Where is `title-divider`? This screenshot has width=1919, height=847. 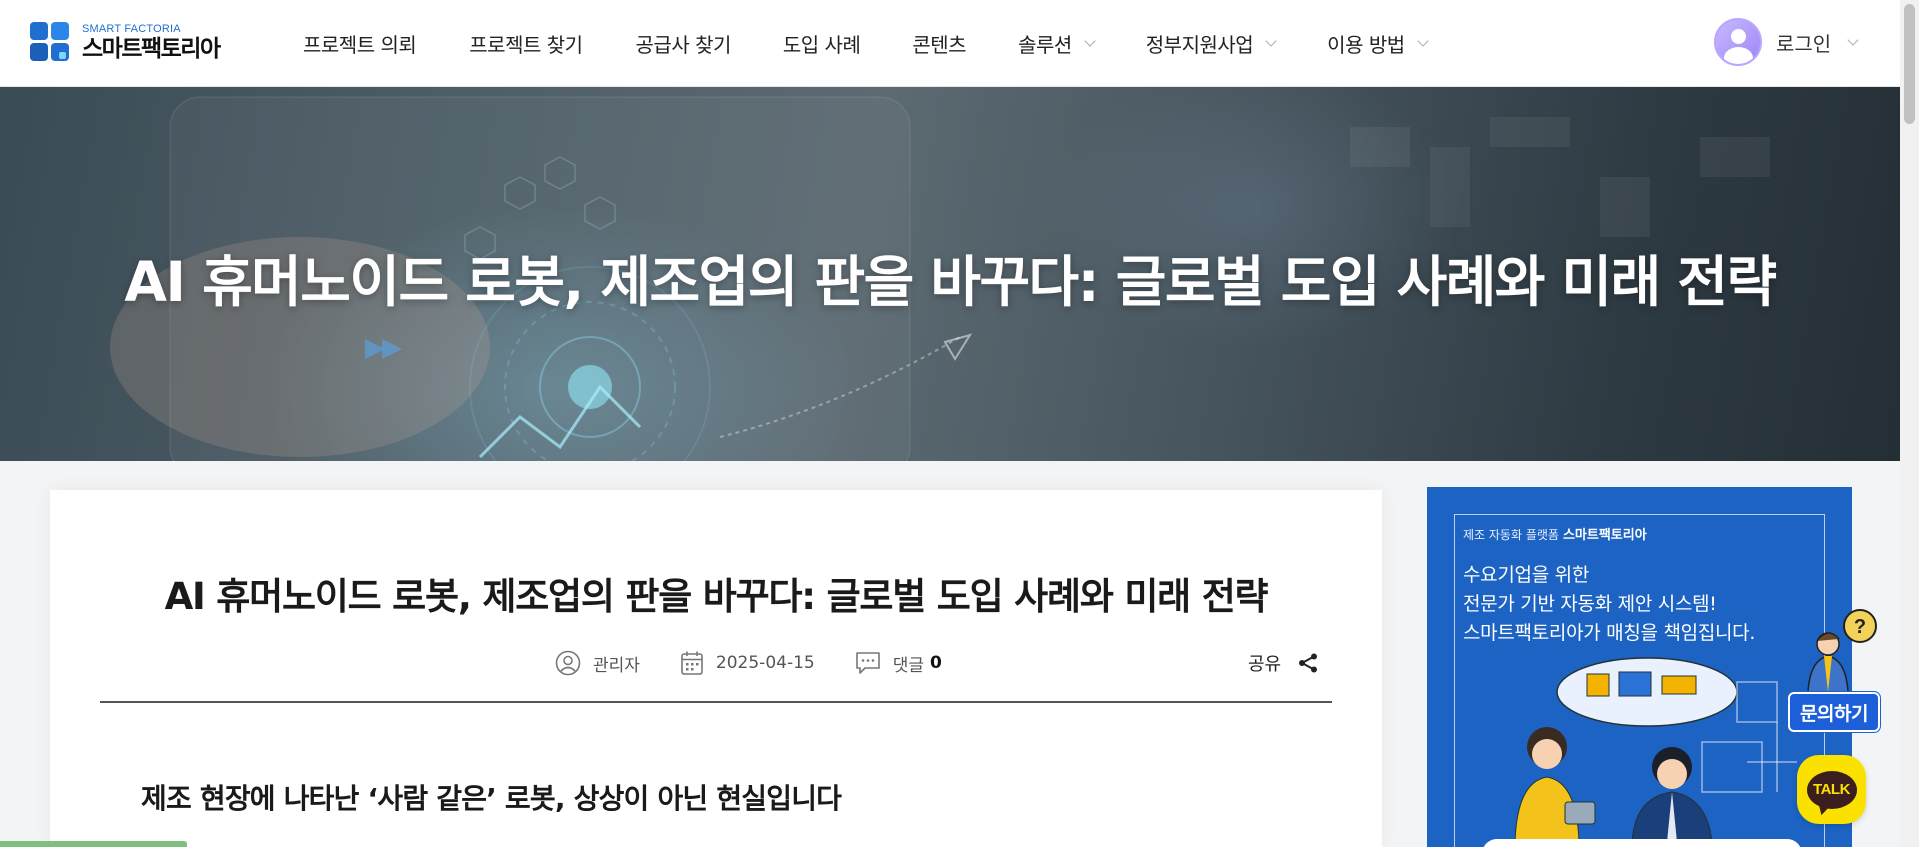
title-divider is located at coordinates (716, 702).